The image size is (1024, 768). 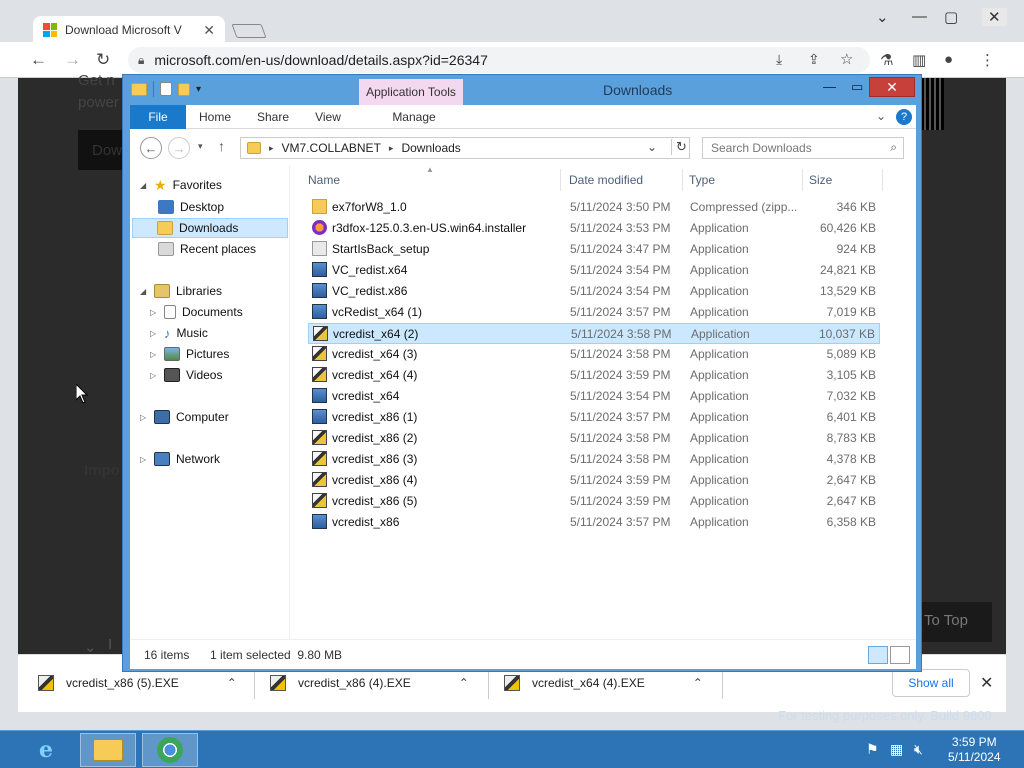 I want to click on tab-file: File, so click(x=158, y=117).